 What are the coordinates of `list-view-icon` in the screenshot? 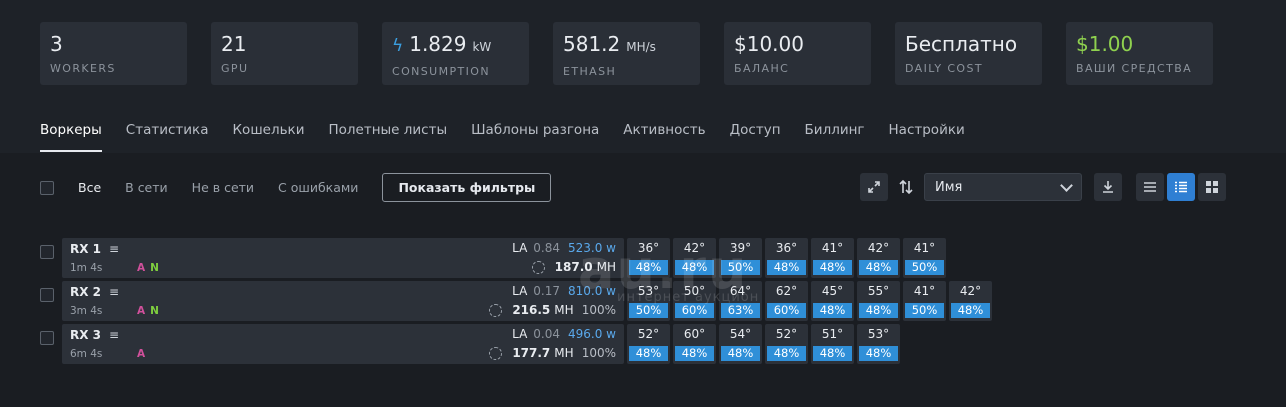 It's located at (1150, 187).